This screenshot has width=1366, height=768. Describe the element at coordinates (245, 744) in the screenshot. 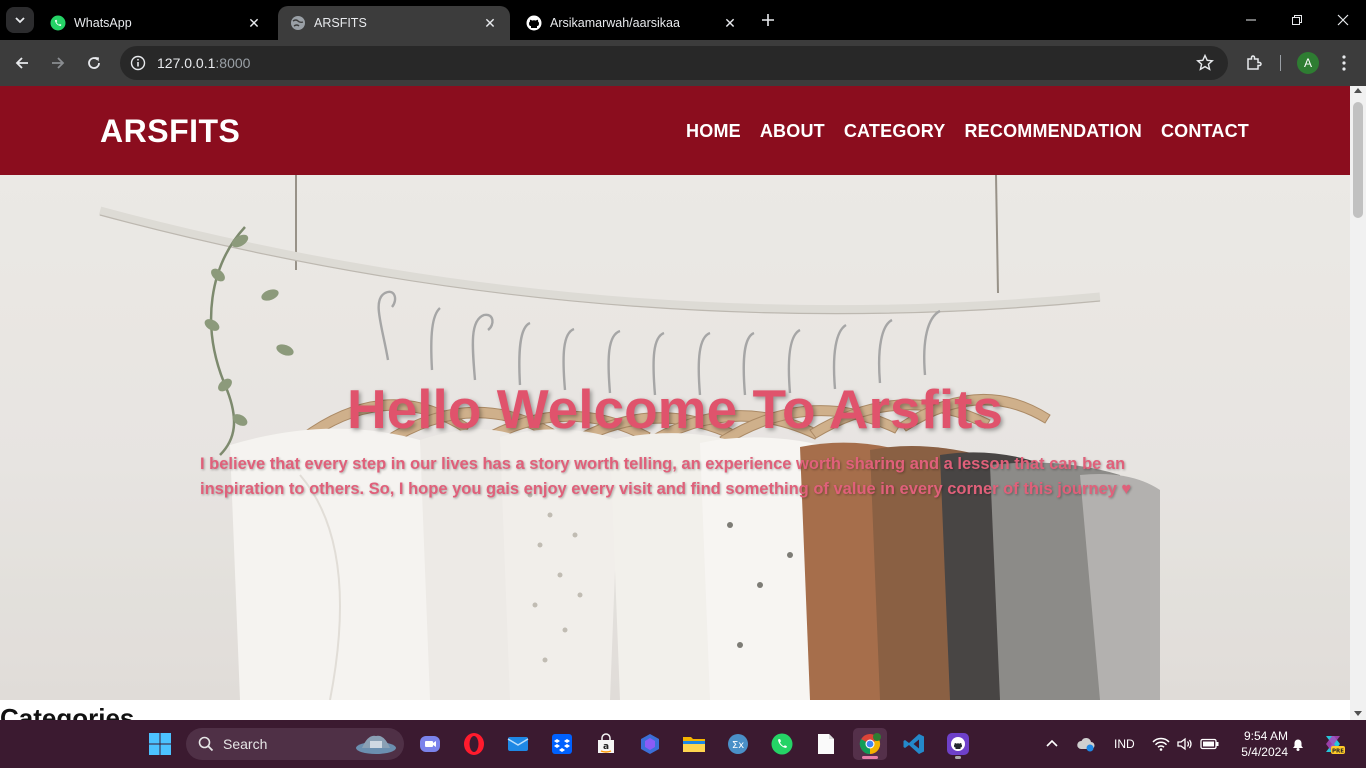

I see `taskbar-search-label: Search` at that location.